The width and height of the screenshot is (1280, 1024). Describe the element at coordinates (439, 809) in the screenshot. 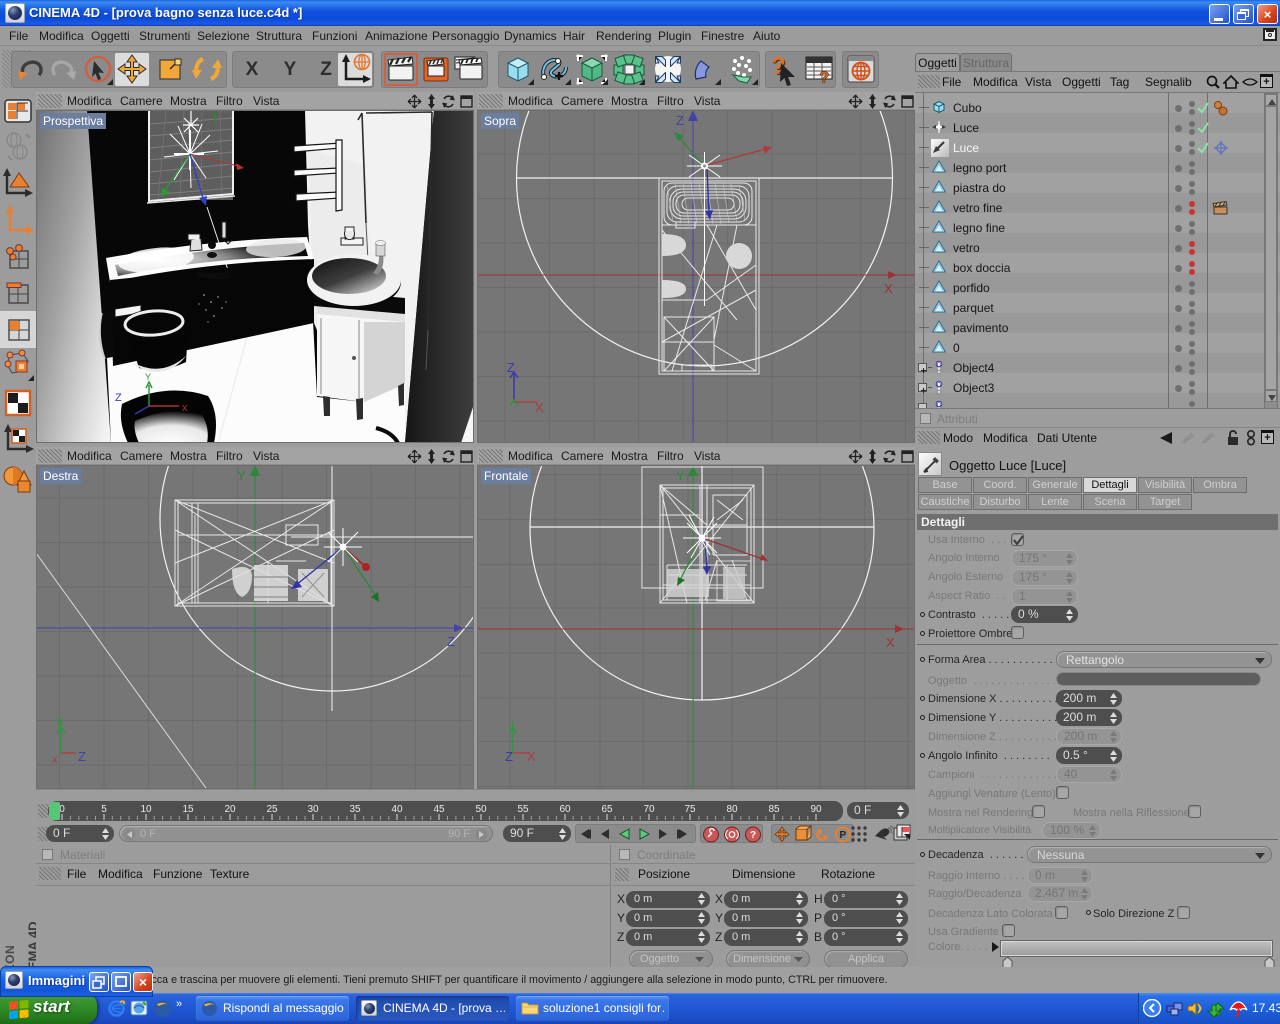

I see `svg-text: 45` at that location.